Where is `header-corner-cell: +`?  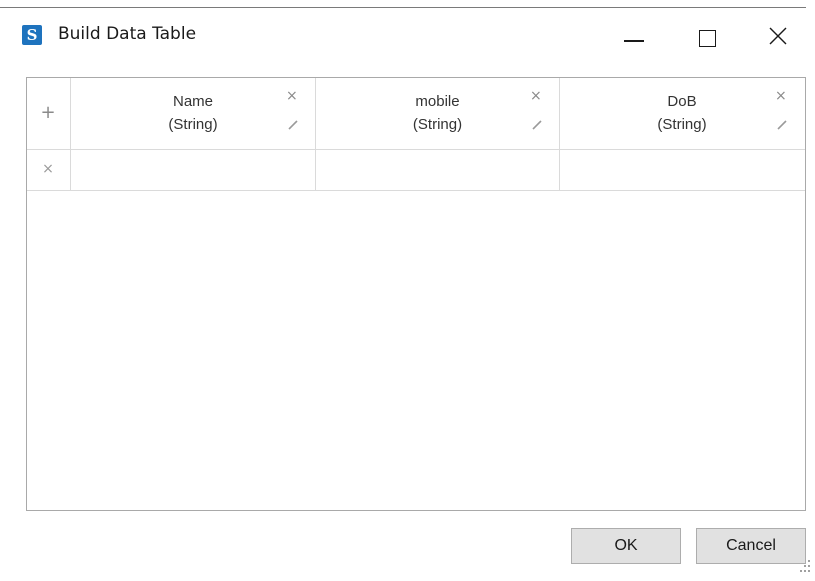 header-corner-cell: + is located at coordinates (49, 114).